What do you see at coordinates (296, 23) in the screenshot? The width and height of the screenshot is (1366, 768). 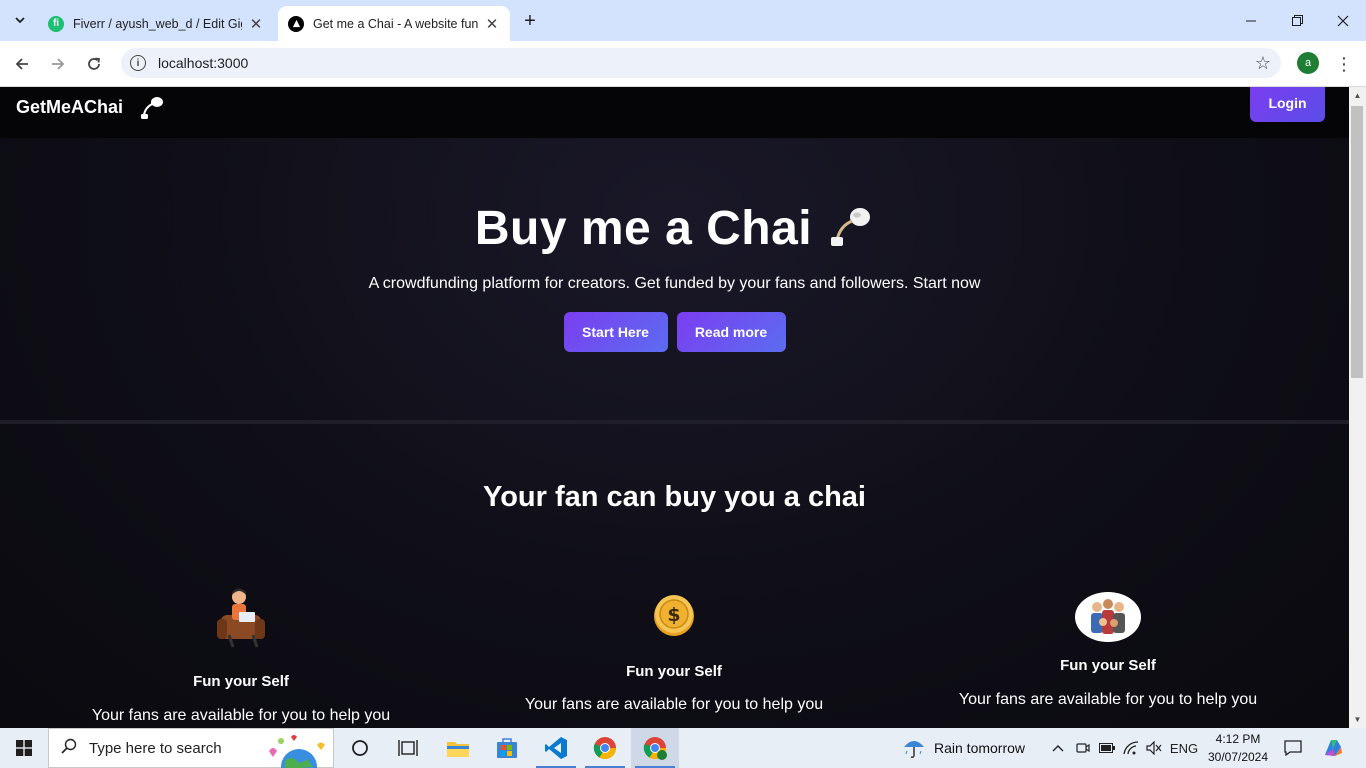 I see `nextjs-icon` at bounding box center [296, 23].